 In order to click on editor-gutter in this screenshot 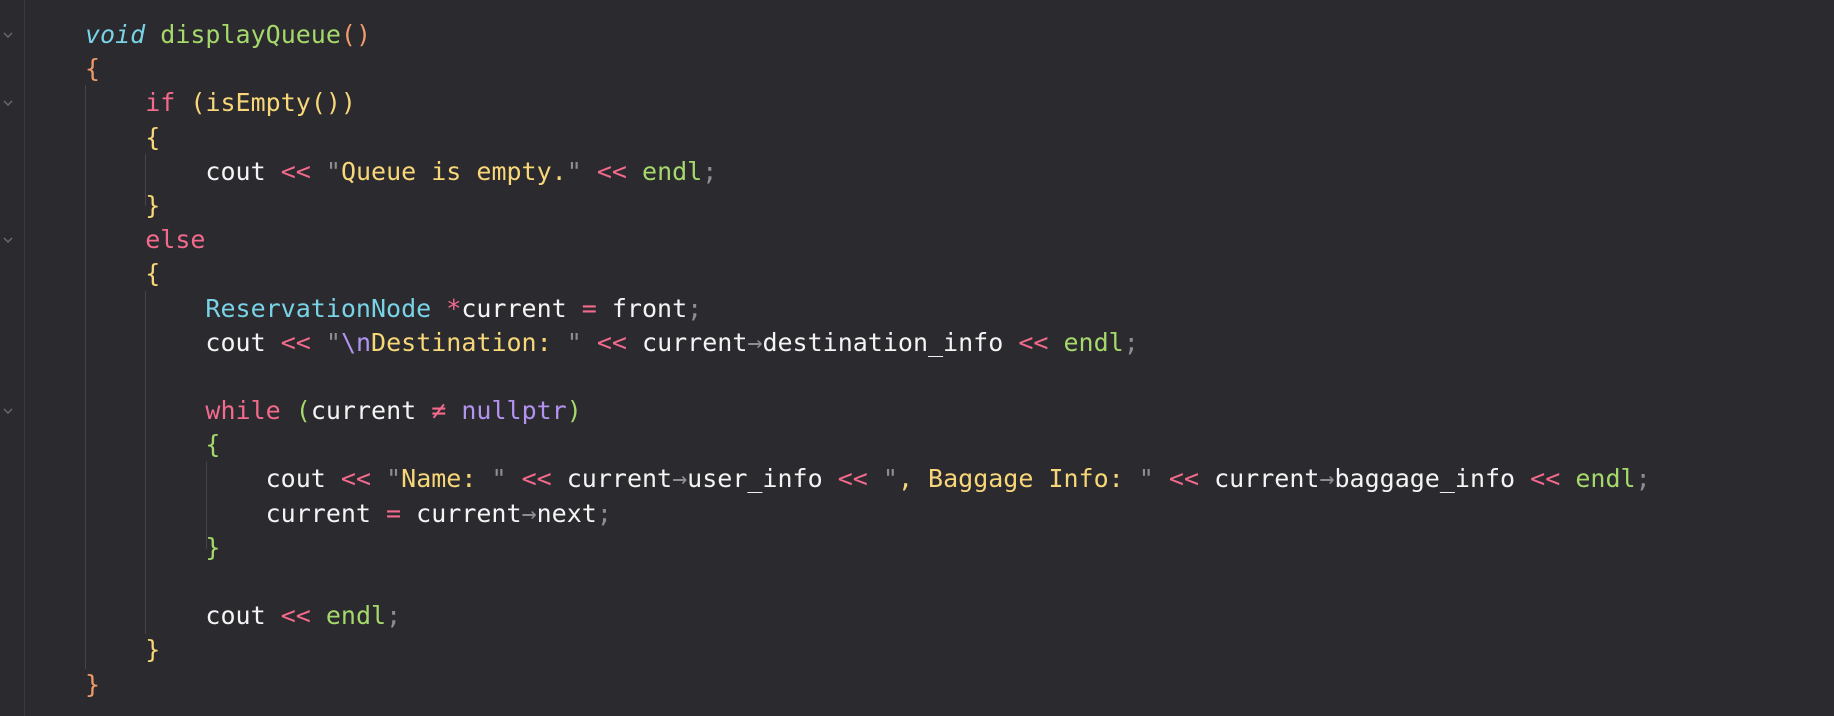, I will do `click(12, 358)`.